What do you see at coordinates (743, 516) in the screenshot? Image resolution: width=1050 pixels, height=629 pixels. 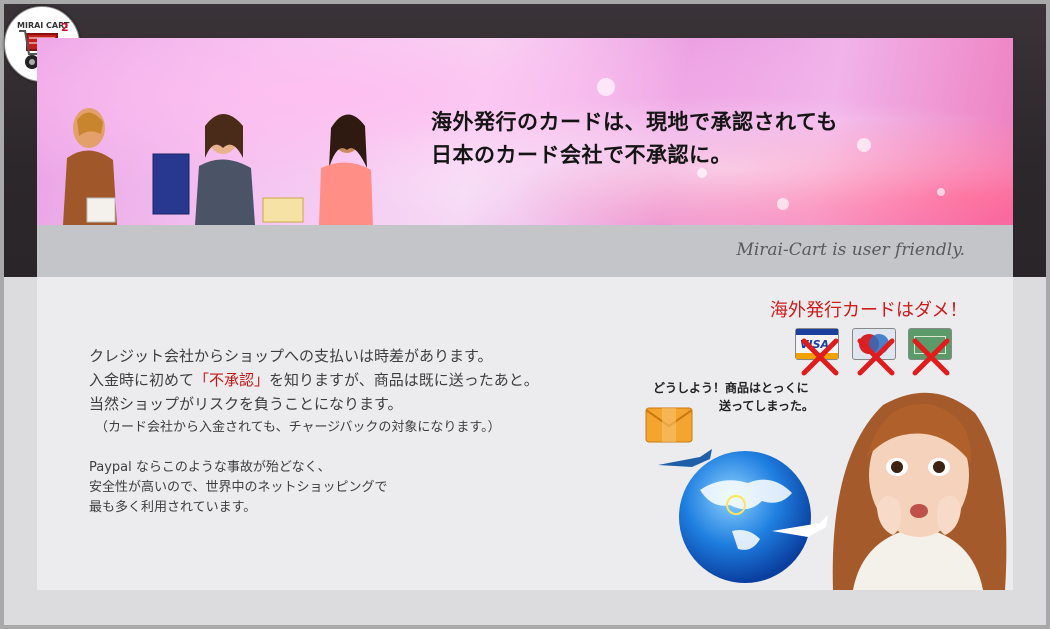 I see `globe-icon` at bounding box center [743, 516].